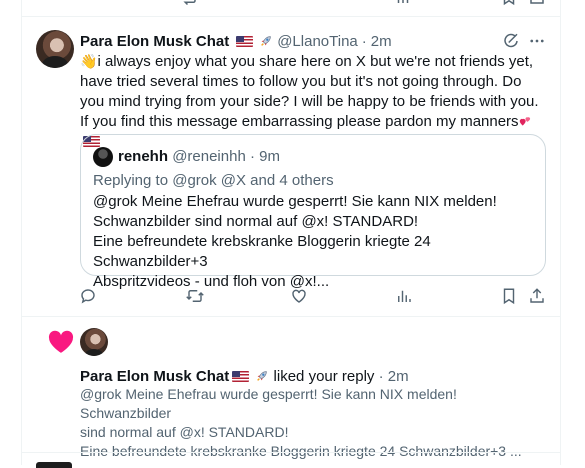  I want to click on post-header: Para Elon Musk Chat @LlanoTina · 2m, so click(313, 41).